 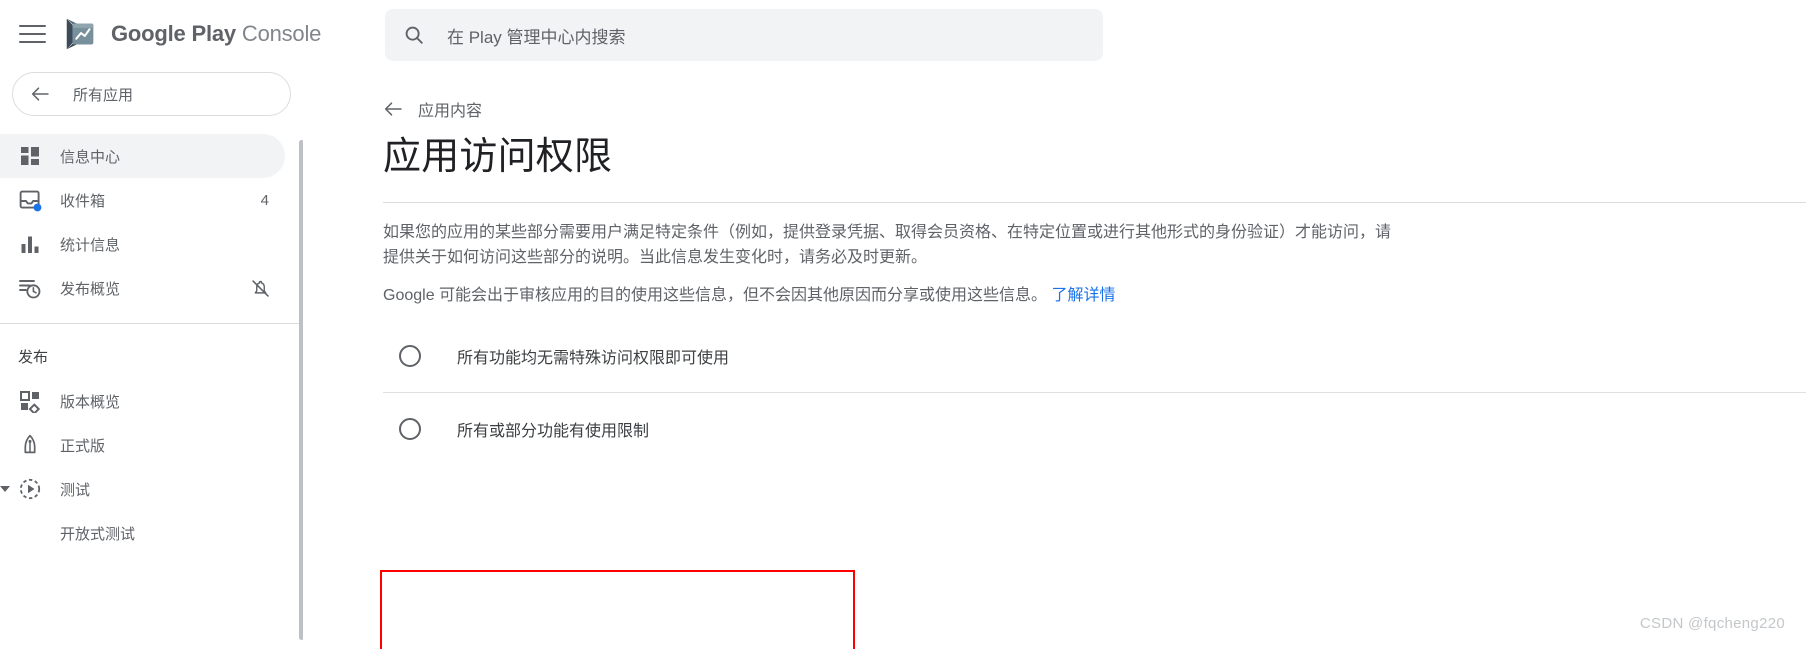 I want to click on sidebar-item-production: 正式版, so click(x=142, y=445).